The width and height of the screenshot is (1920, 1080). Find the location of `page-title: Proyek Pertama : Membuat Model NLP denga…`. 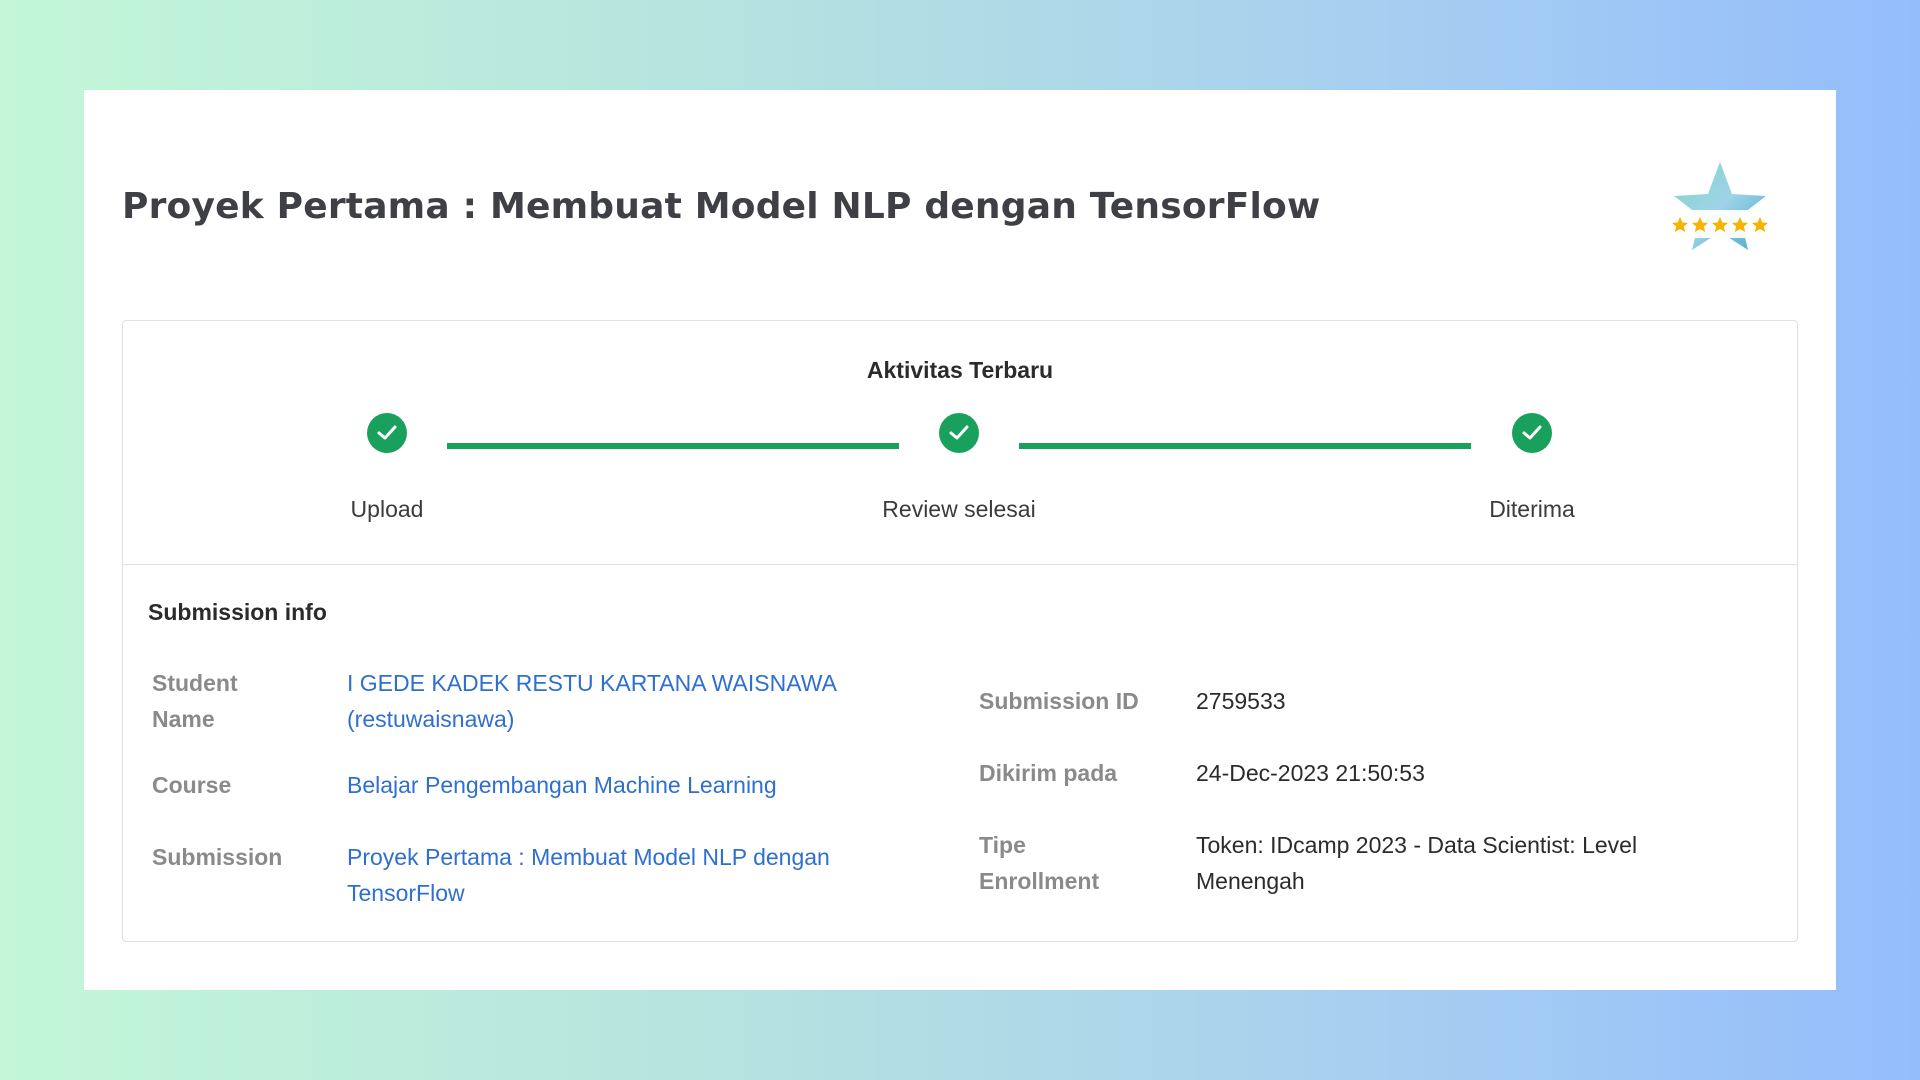

page-title: Proyek Pertama : Membuat Model NLP denga… is located at coordinates (721, 206).